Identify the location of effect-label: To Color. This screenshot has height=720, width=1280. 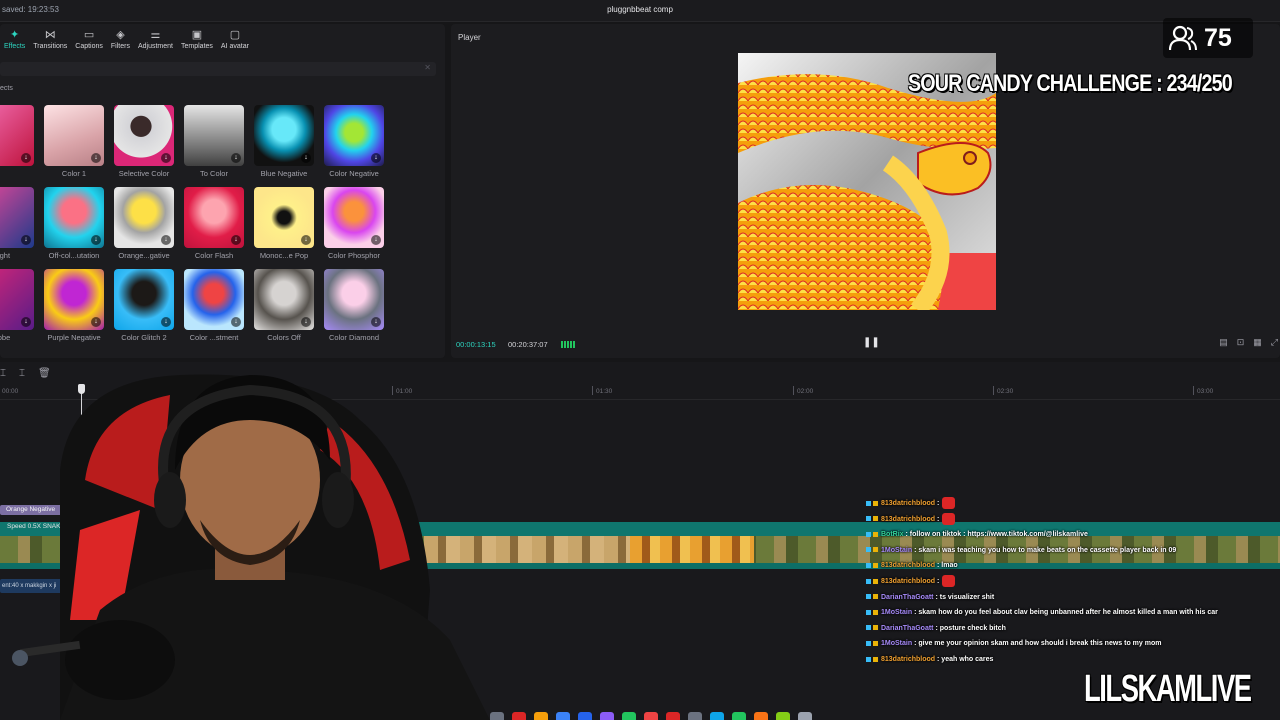
(214, 173).